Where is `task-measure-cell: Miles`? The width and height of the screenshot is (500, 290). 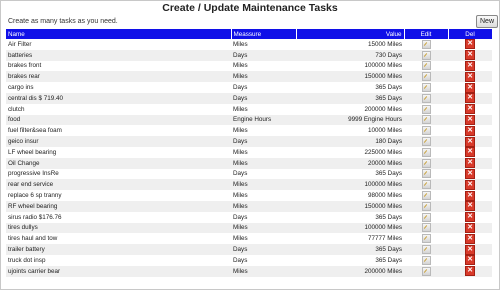
task-measure-cell: Miles is located at coordinates (263, 163).